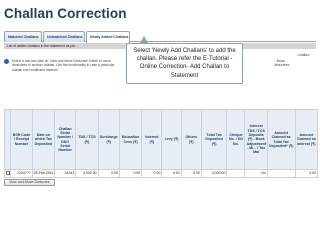  Describe the element at coordinates (108, 139) in the screenshot. I see `column-header: Surcharge (₹)` at that location.